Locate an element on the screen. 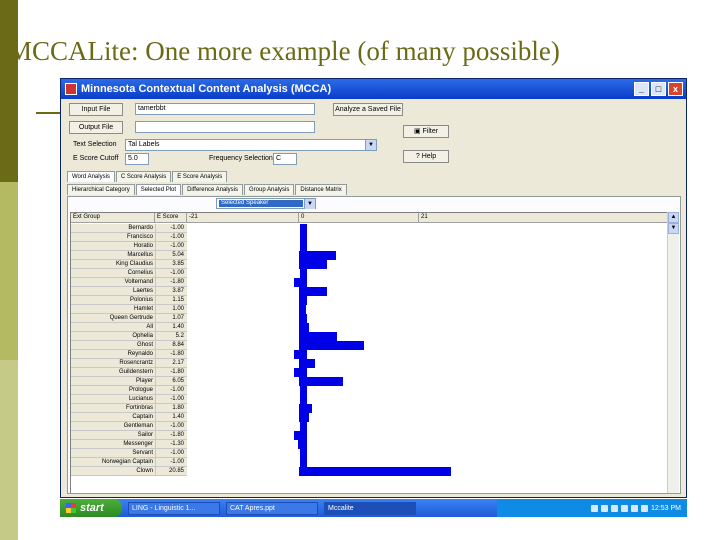  app-icon is located at coordinates (71, 89).